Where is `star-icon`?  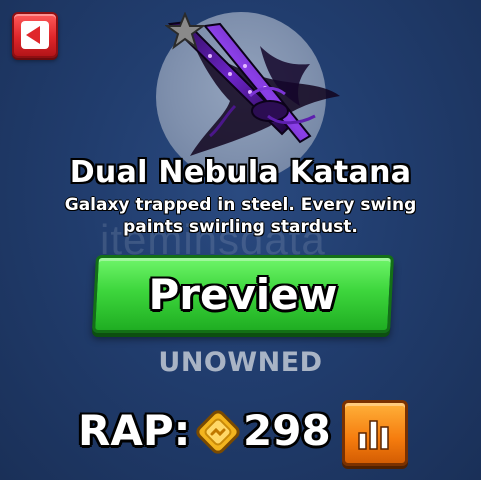
star-icon is located at coordinates (185, 31).